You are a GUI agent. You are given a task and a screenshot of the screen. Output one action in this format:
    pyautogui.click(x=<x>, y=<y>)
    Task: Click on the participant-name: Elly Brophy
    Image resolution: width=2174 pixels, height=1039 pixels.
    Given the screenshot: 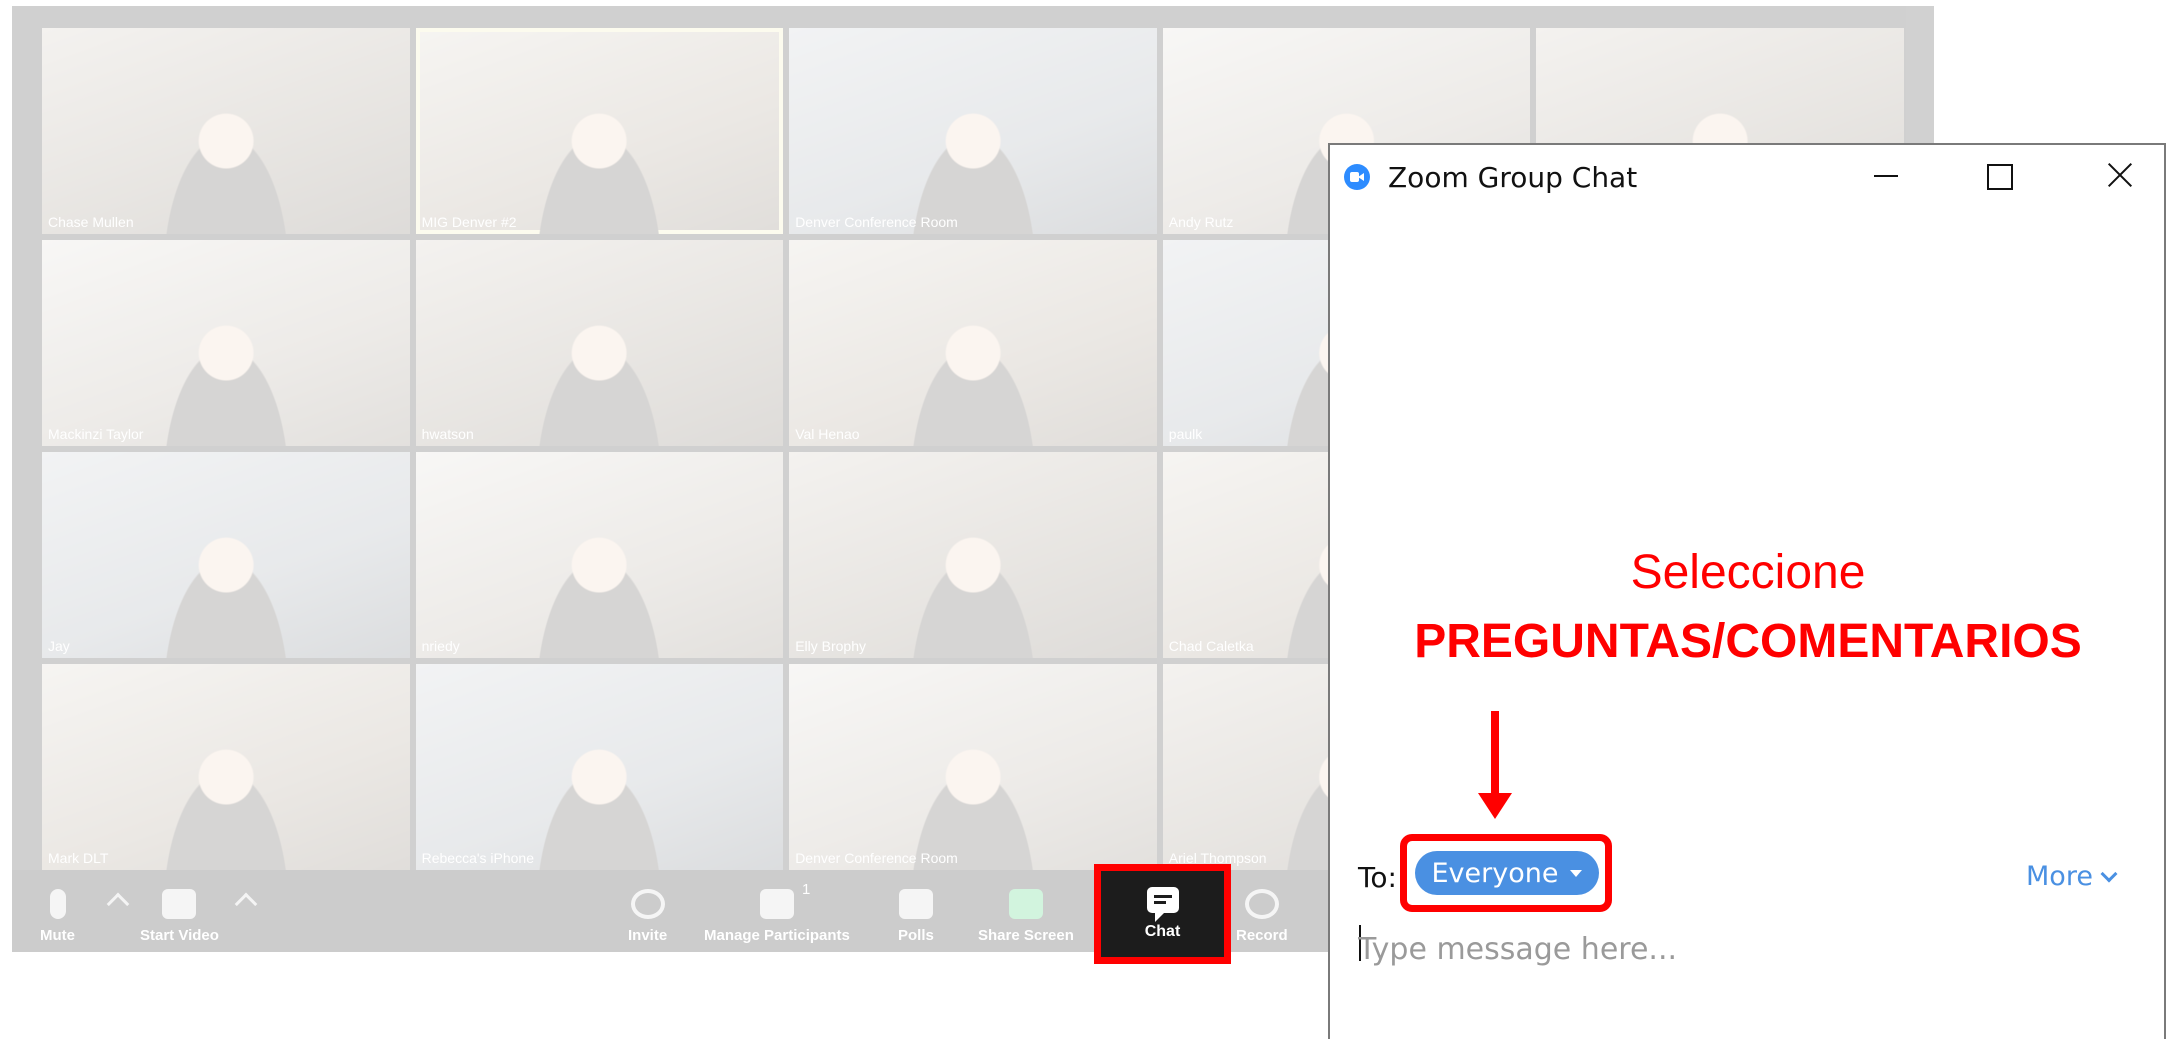 What is the action you would take?
    pyautogui.click(x=830, y=646)
    